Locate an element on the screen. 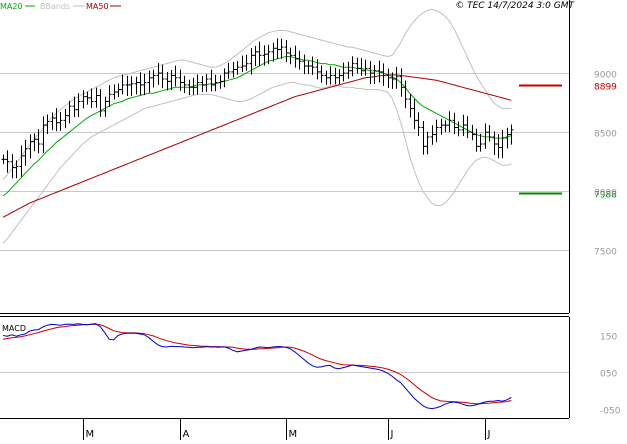  macd-title: MACD is located at coordinates (14, 328).